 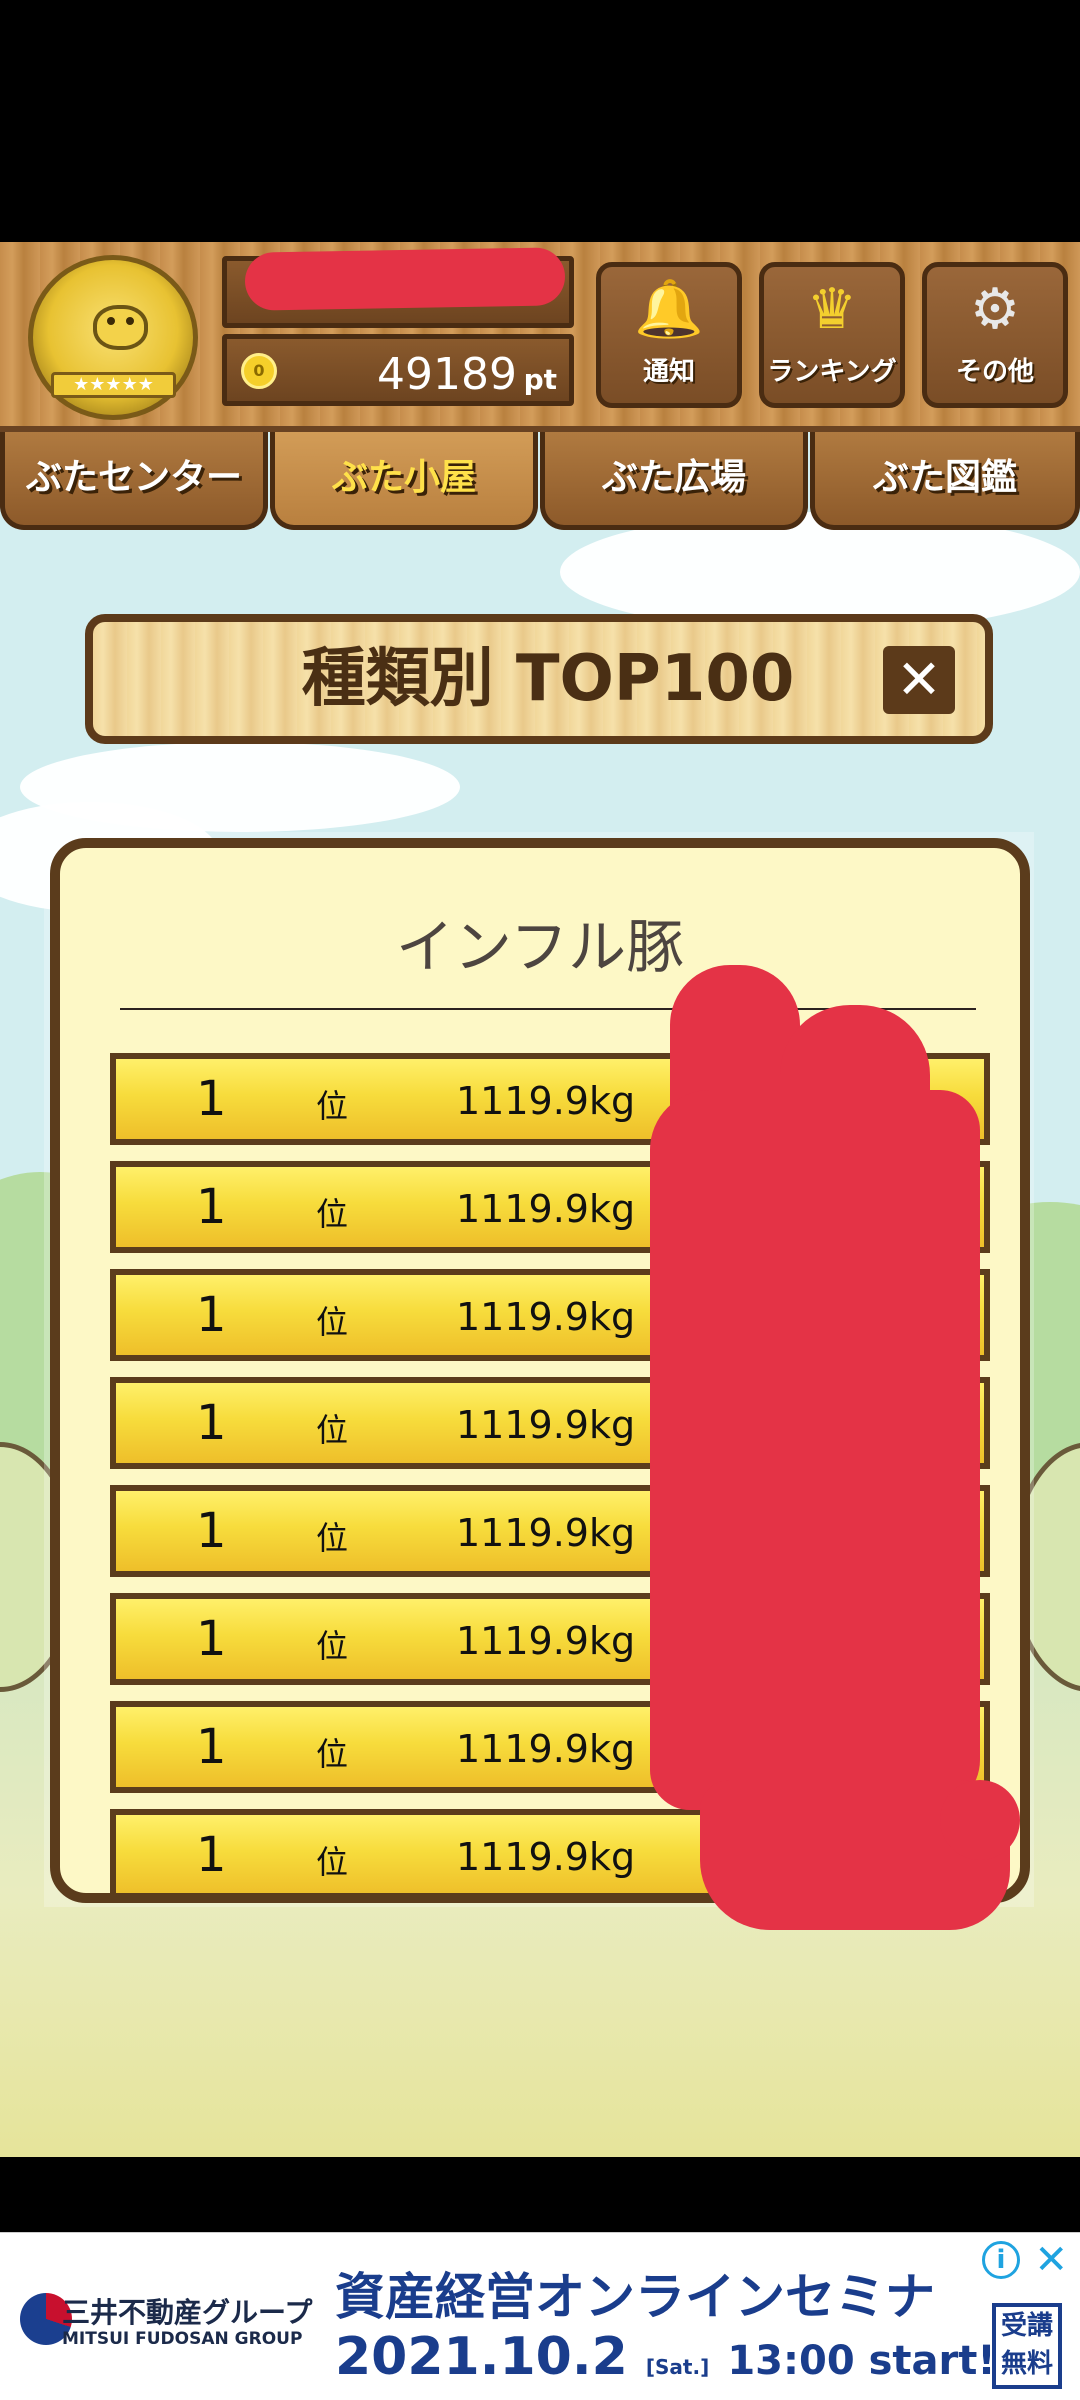 I want to click on tab-buta-hiroba: ぶた広場, so click(x=674, y=481).